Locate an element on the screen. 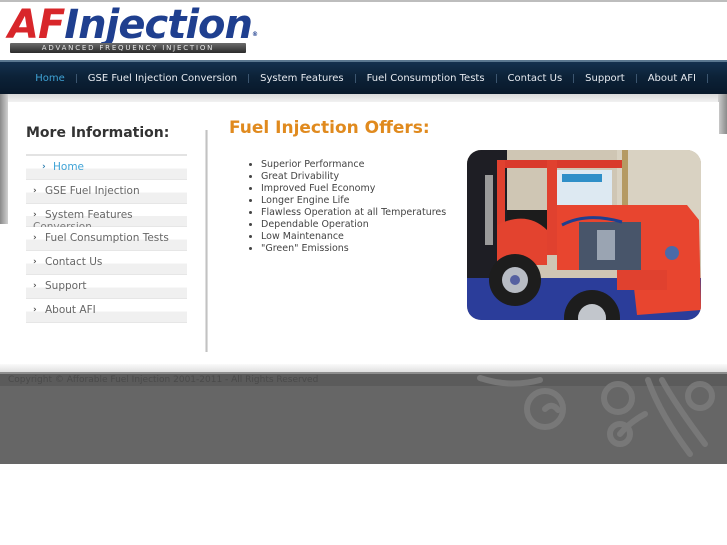 Image resolution: width=727 pixels, height=545 pixels. offer-item: "Green" Emissions is located at coordinates (353, 249).